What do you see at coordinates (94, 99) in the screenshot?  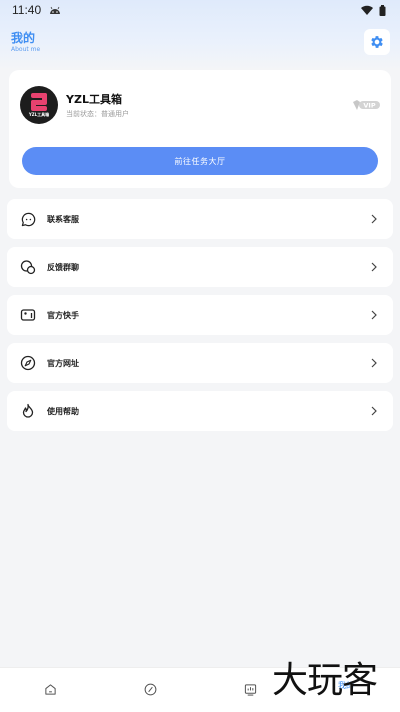 I see `profile-name: YZL工具箱` at bounding box center [94, 99].